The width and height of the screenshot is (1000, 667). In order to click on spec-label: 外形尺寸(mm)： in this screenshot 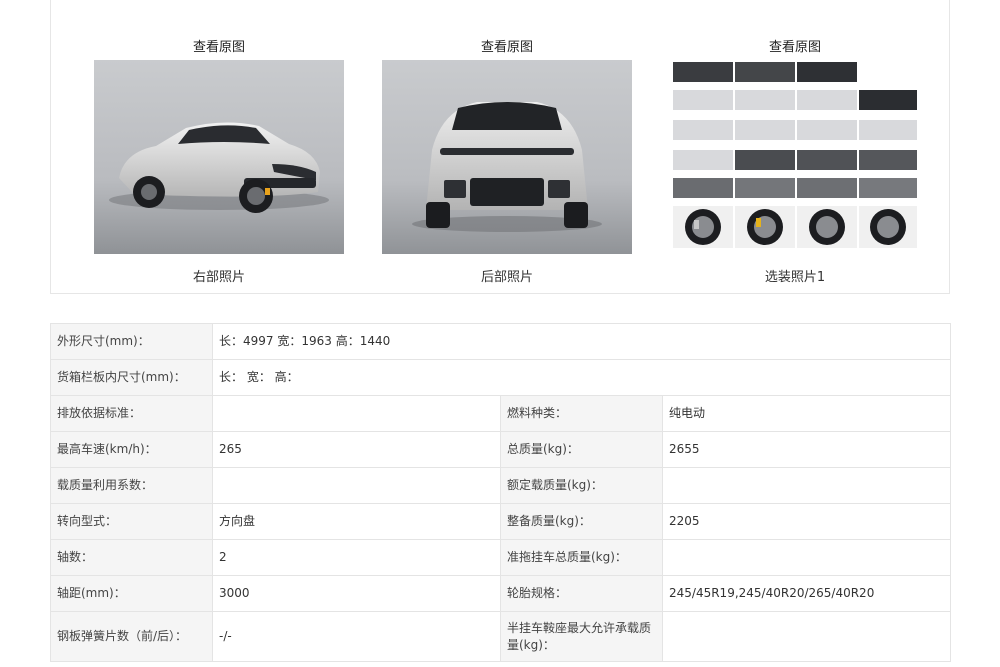, I will do `click(131, 341)`.